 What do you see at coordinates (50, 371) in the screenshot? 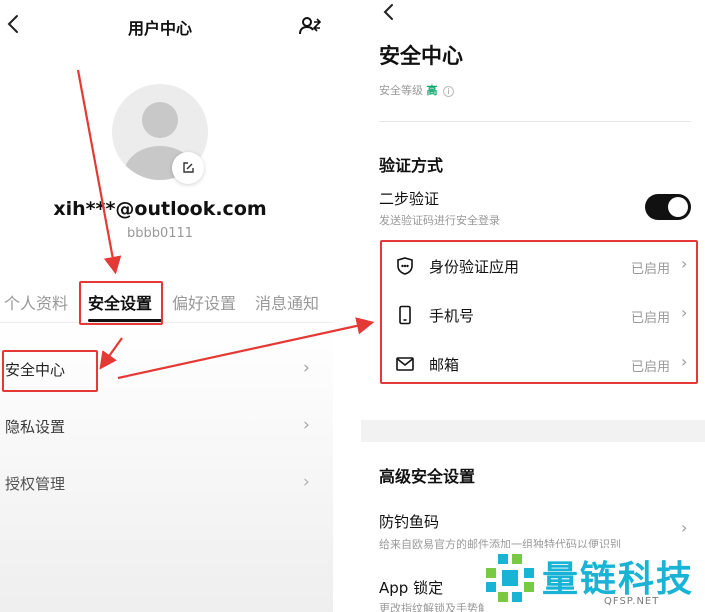
I see `highlight-box-security-center` at bounding box center [50, 371].